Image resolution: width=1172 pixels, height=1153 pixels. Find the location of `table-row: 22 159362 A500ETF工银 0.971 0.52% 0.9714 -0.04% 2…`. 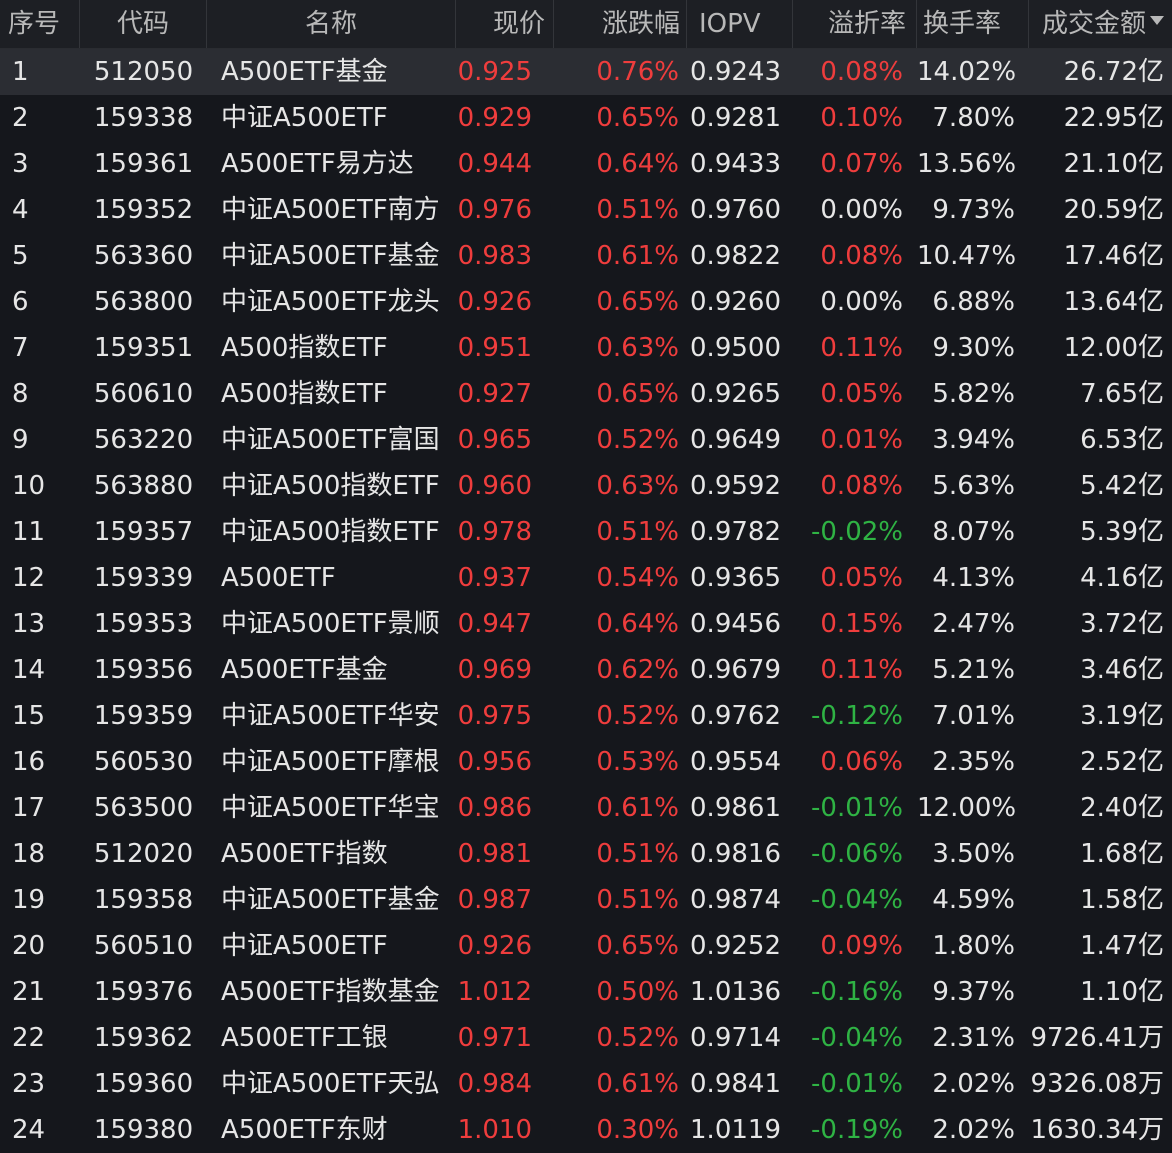

table-row: 22 159362 A500ETF工银 0.971 0.52% 0.9714 -0.04% 2… is located at coordinates (586, 1038).